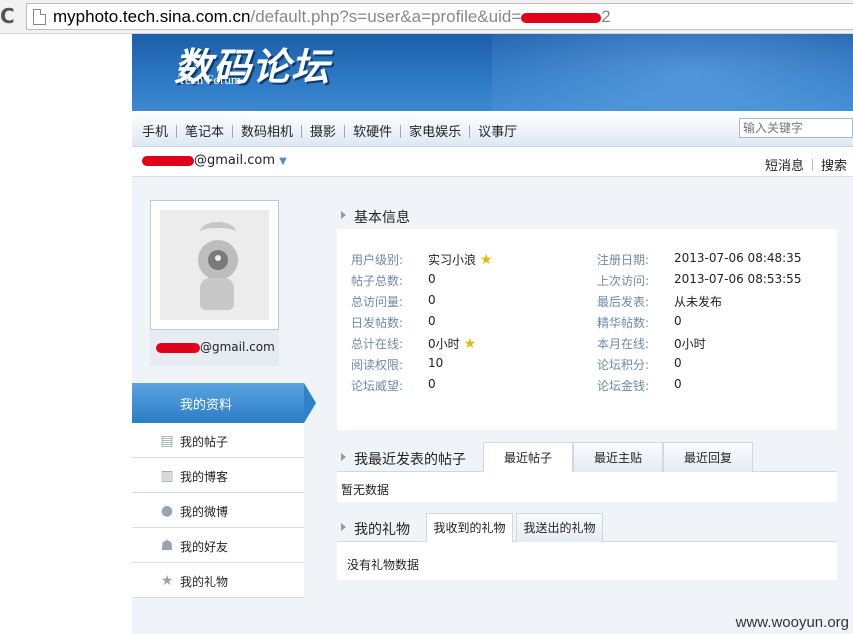  What do you see at coordinates (377, 323) in the screenshot?
I see `info-label: 日发帖数:` at bounding box center [377, 323].